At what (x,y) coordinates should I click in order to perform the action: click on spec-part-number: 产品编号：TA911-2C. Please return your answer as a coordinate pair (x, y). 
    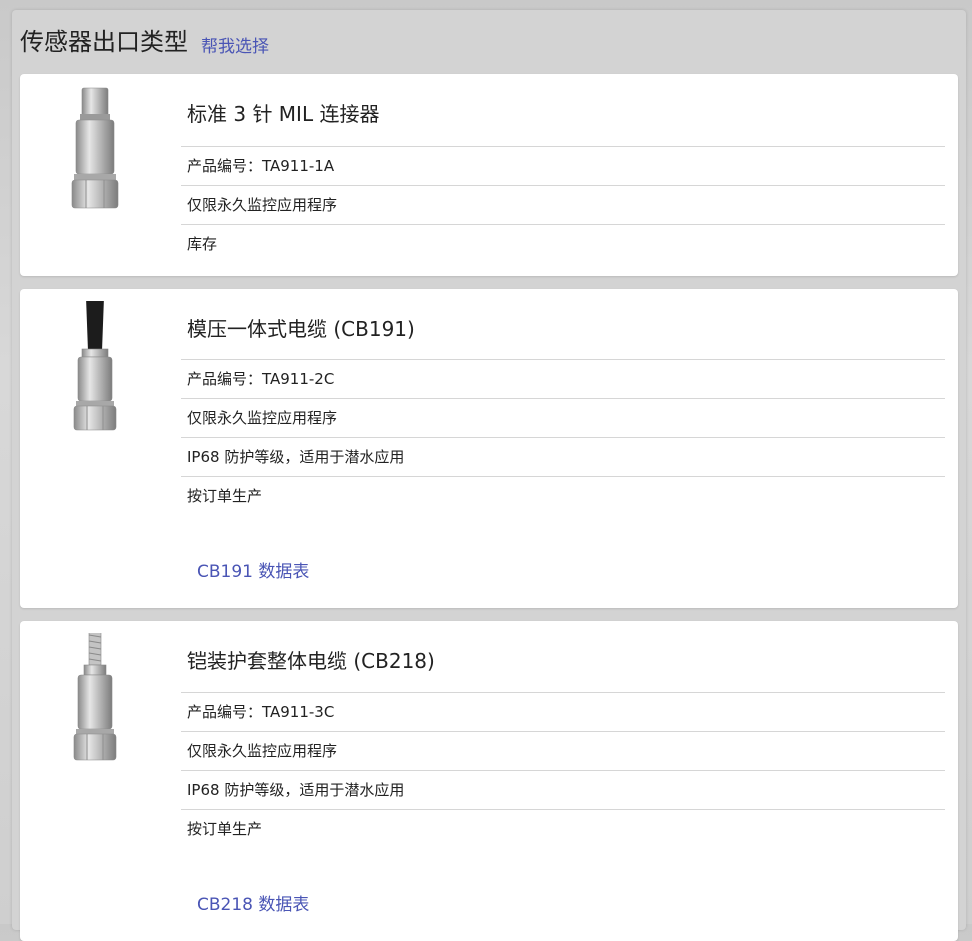
    Looking at the image, I should click on (563, 378).